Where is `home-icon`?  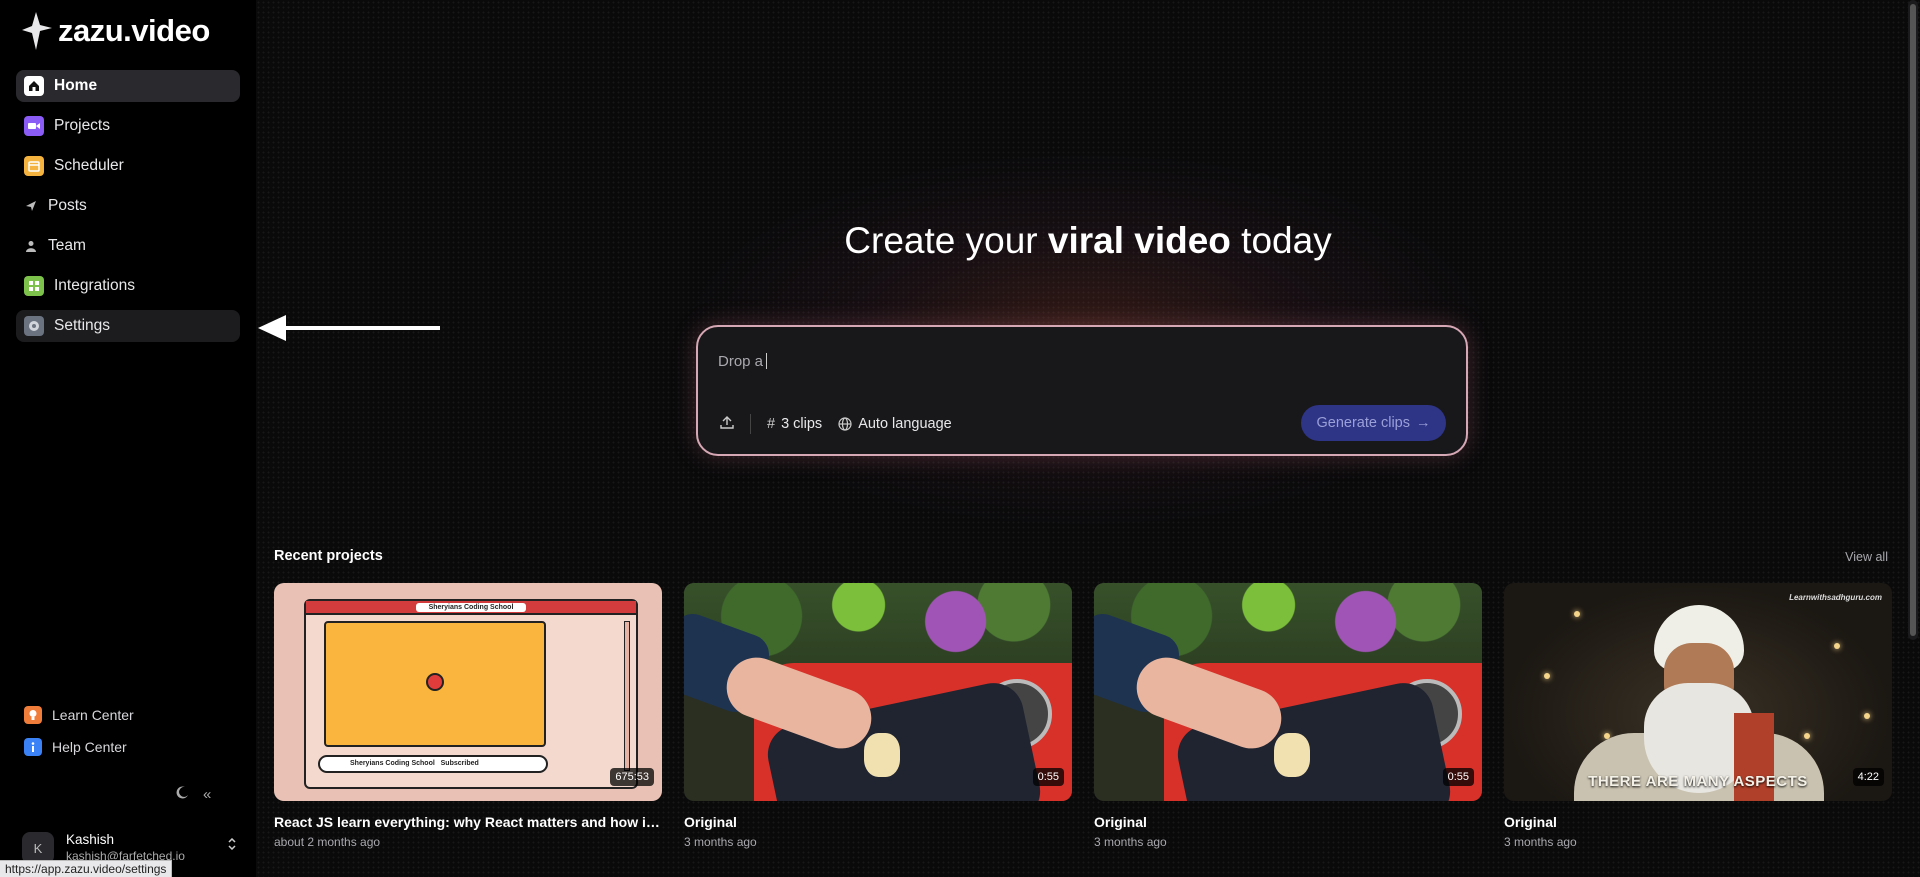
home-icon is located at coordinates (34, 86).